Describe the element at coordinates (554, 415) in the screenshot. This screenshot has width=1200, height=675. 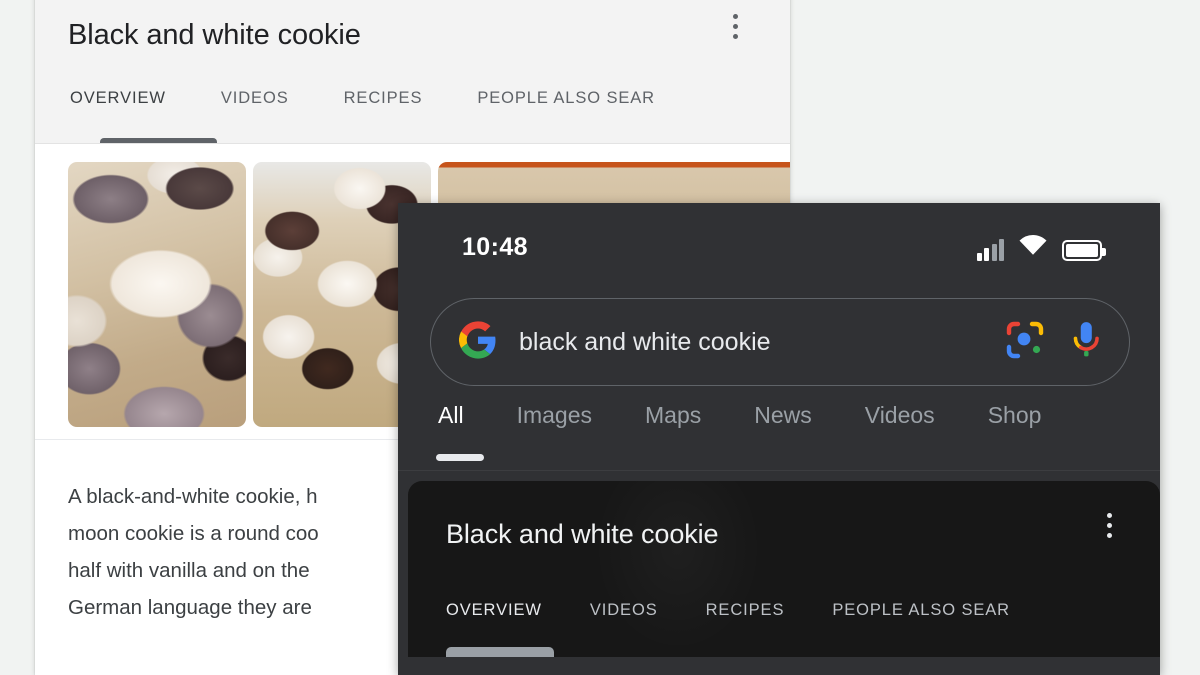
I see `tab-images: Images` at that location.